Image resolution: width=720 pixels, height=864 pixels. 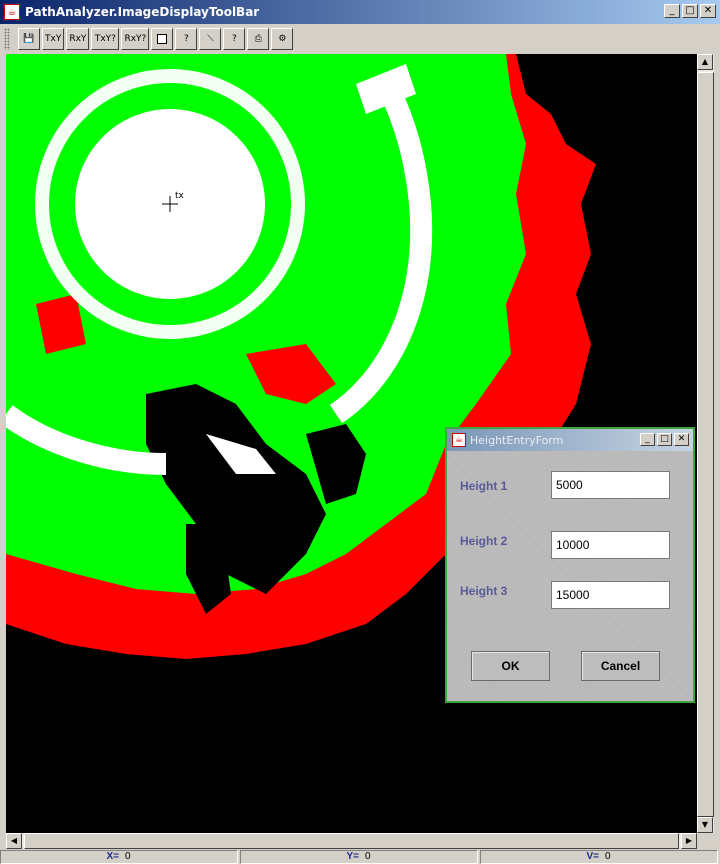 I want to click on line-icon: ⟍, so click(x=210, y=39).